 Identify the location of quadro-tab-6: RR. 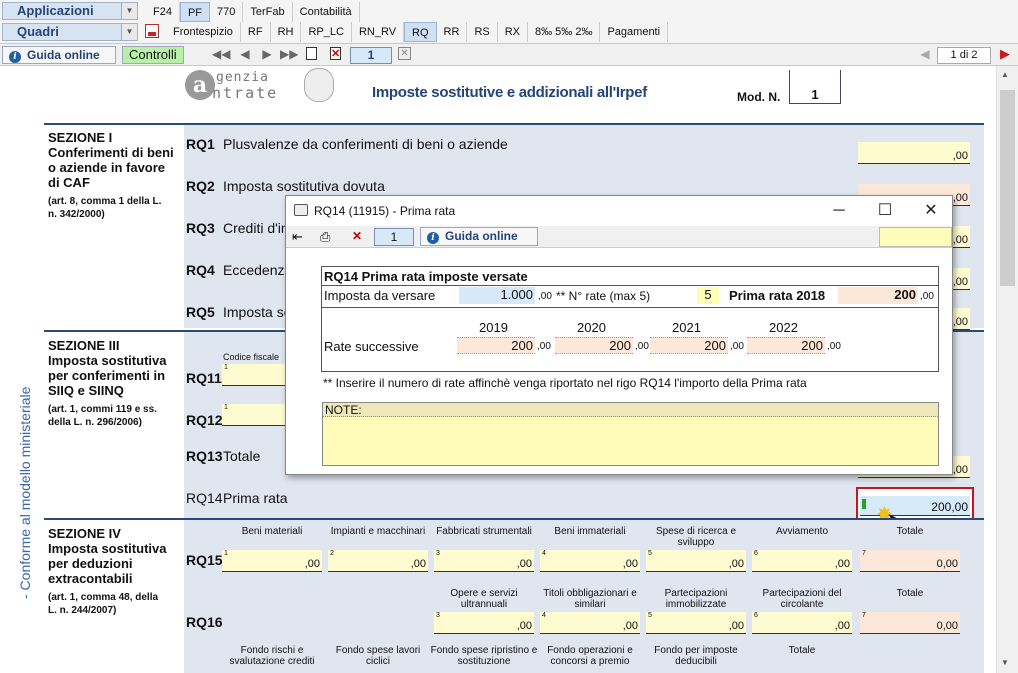
(452, 32).